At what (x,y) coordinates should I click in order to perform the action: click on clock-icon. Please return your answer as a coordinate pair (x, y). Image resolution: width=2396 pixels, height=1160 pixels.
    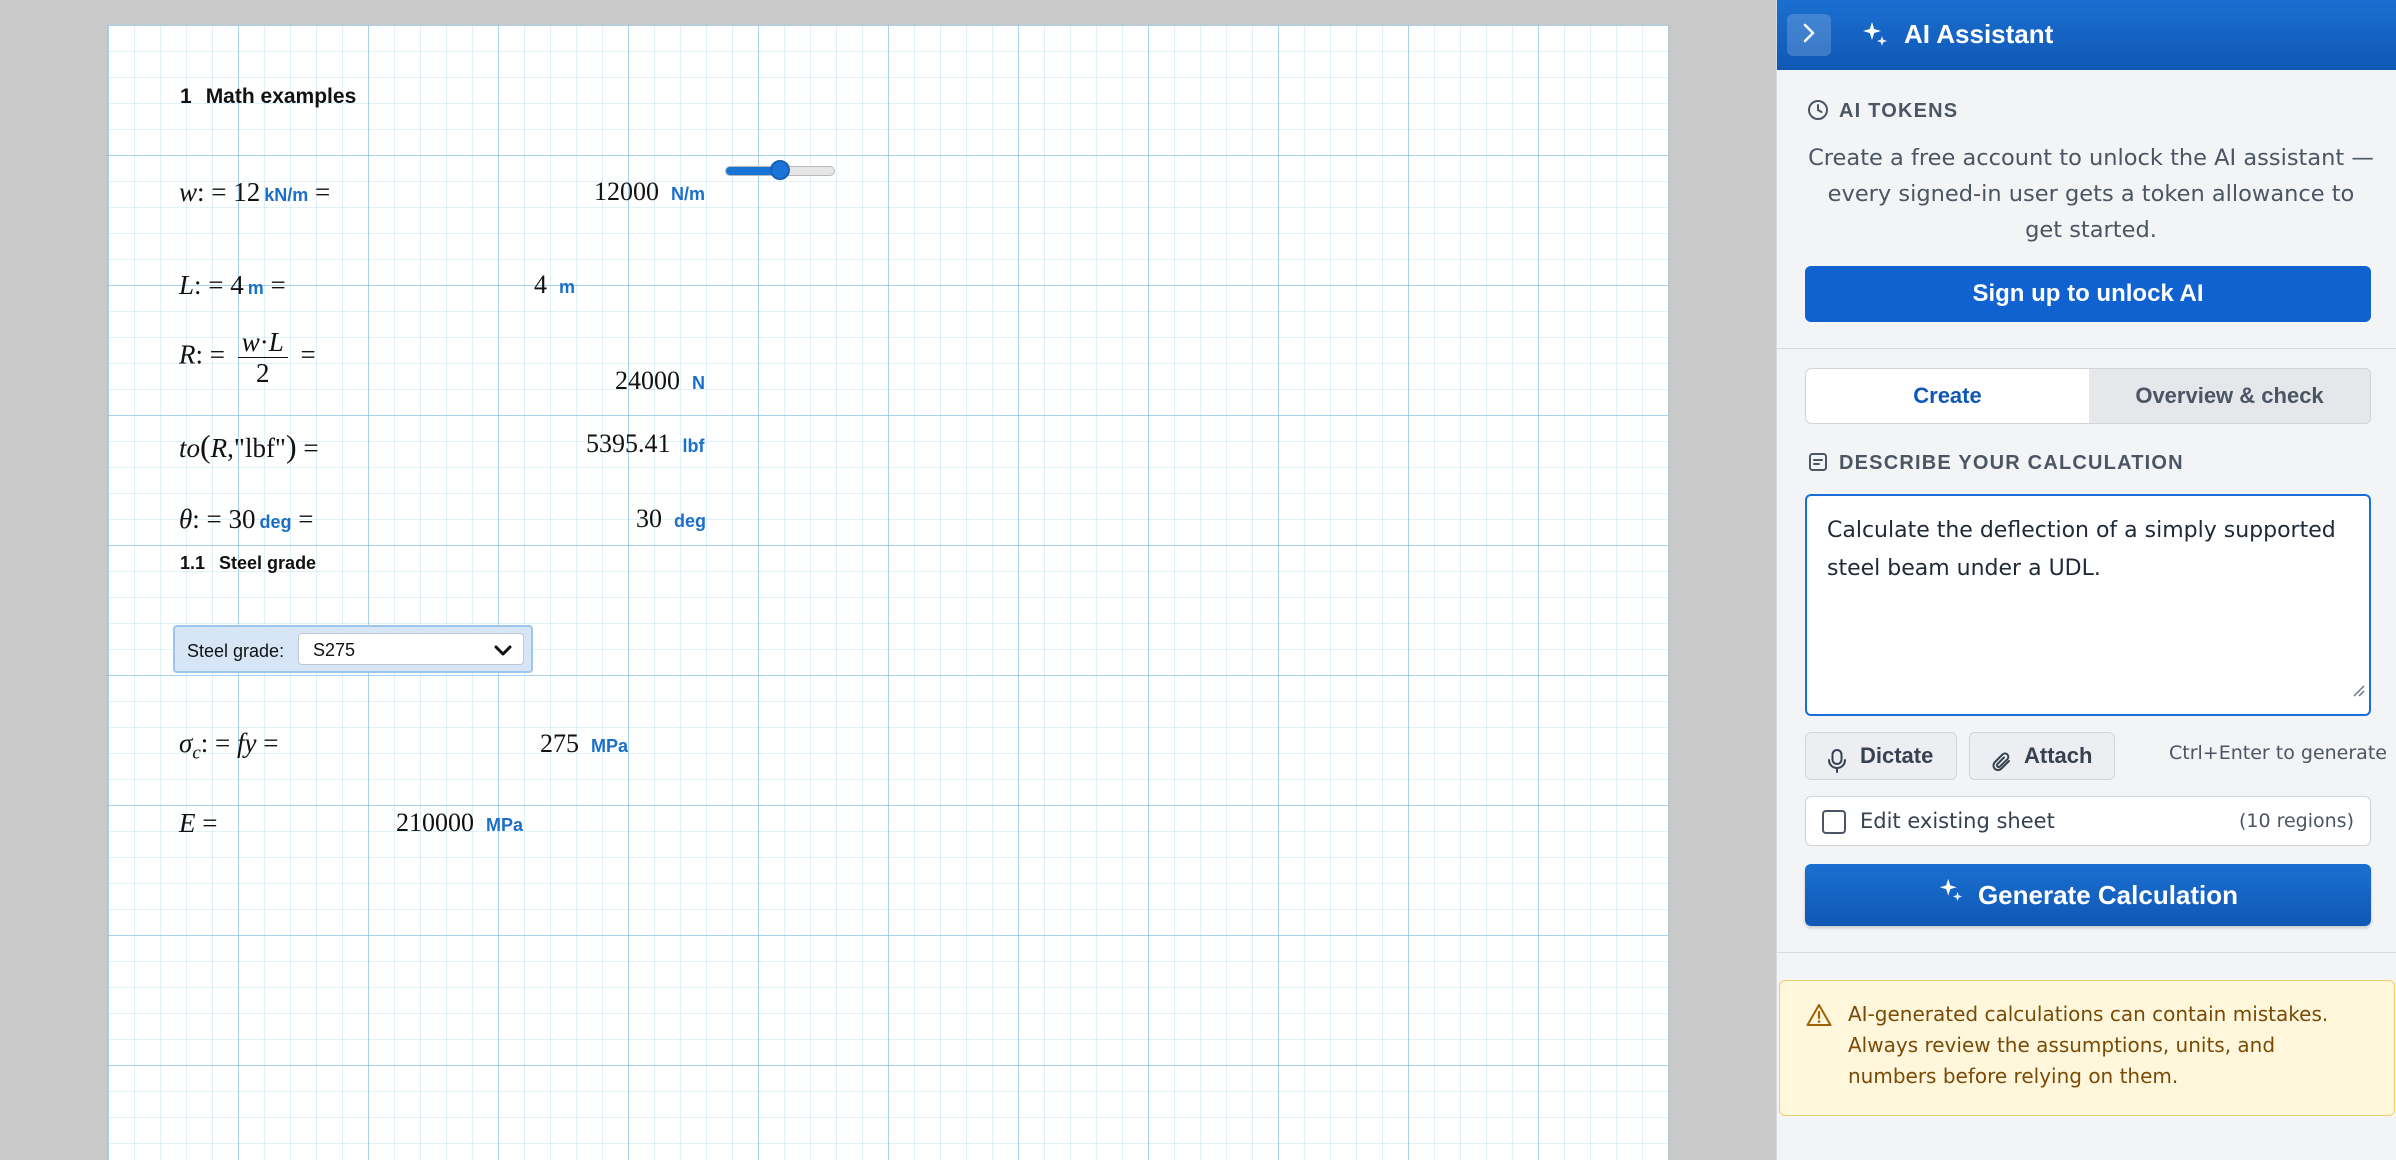
    Looking at the image, I should click on (1818, 112).